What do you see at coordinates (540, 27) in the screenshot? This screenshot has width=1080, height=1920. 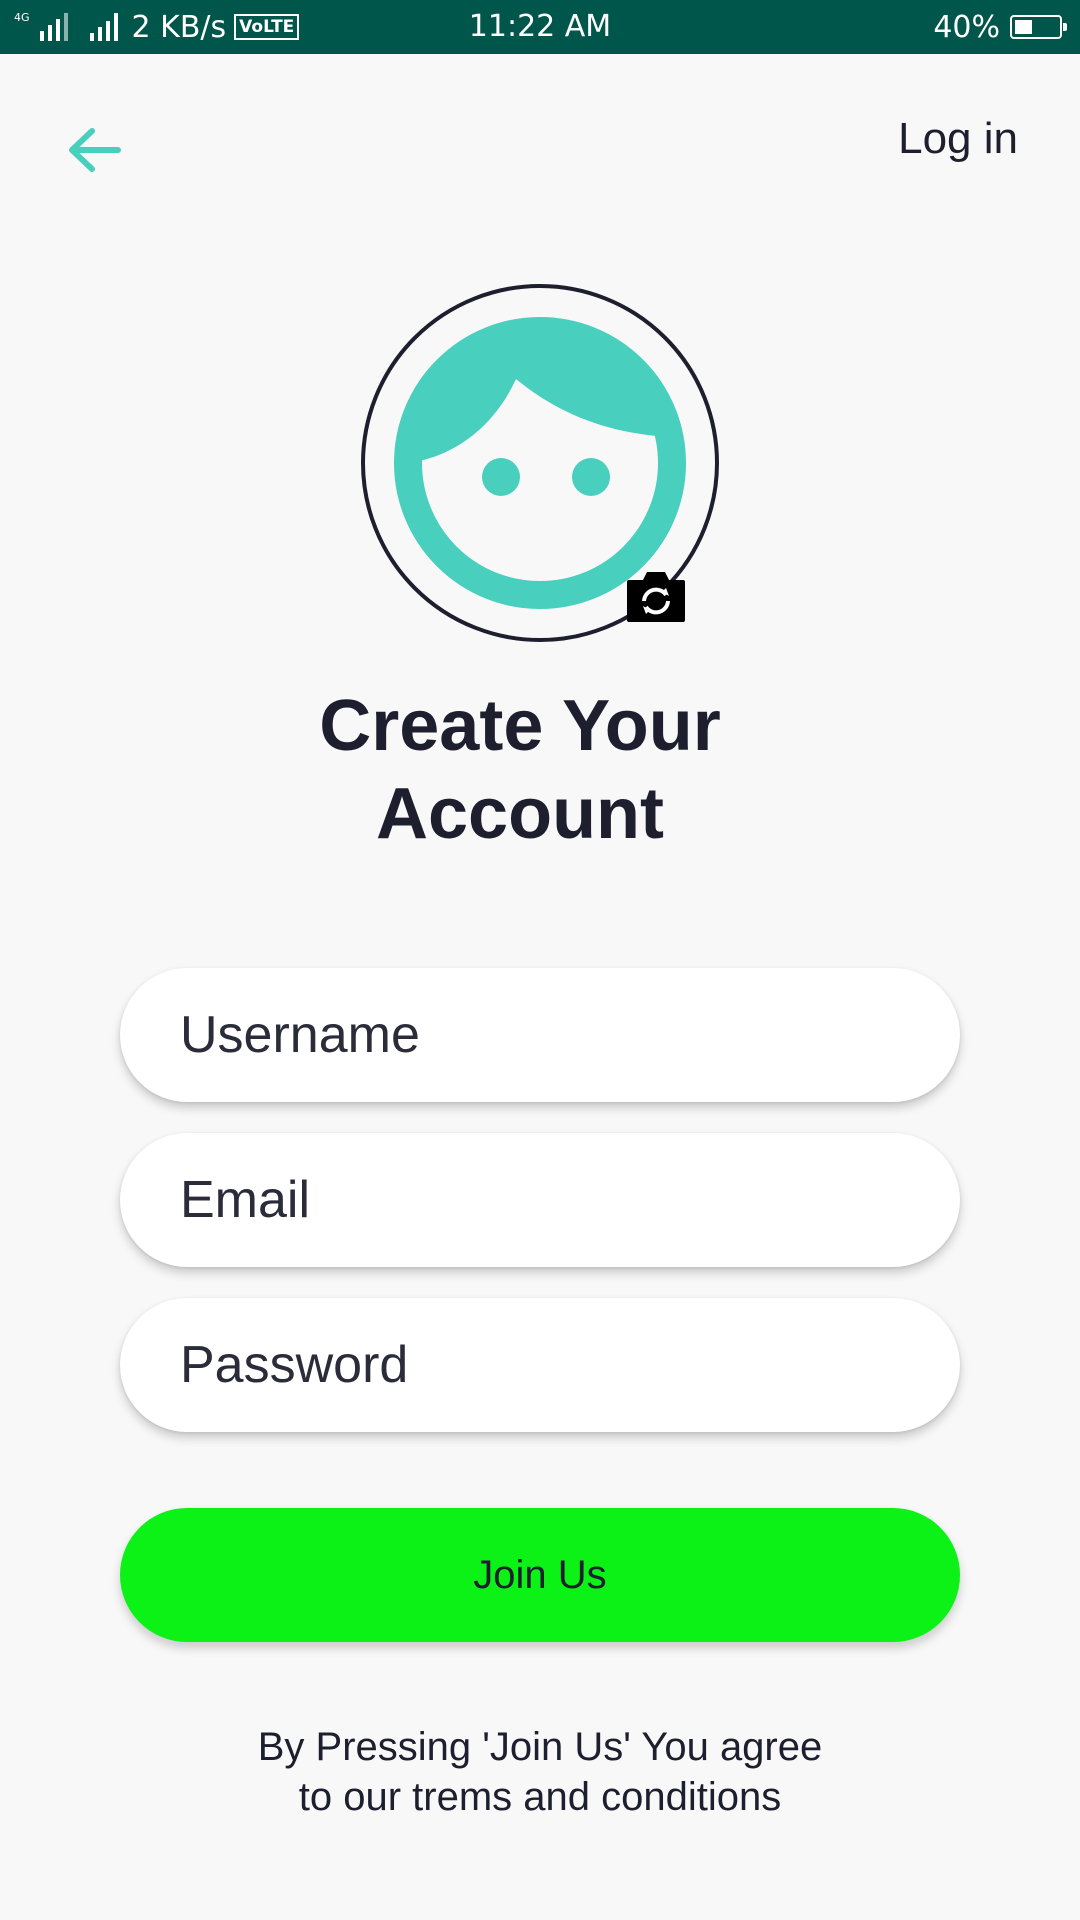 I see `status-bar: 4G 2 KB/s VoLTE 11:22 AM 40%` at bounding box center [540, 27].